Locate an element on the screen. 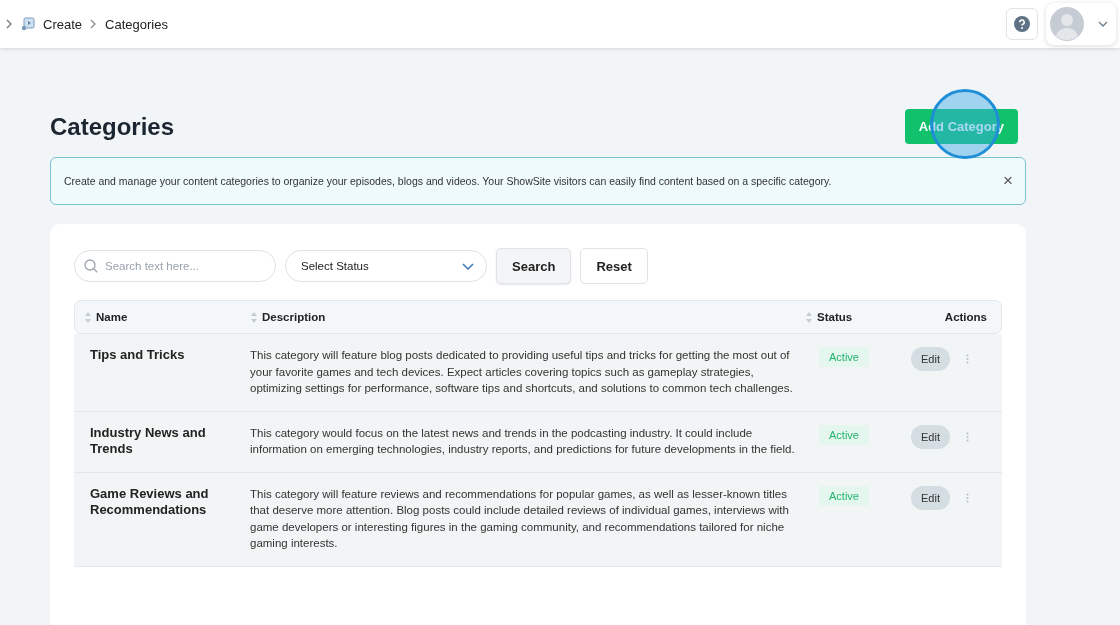  avatar-icon is located at coordinates (1067, 24).